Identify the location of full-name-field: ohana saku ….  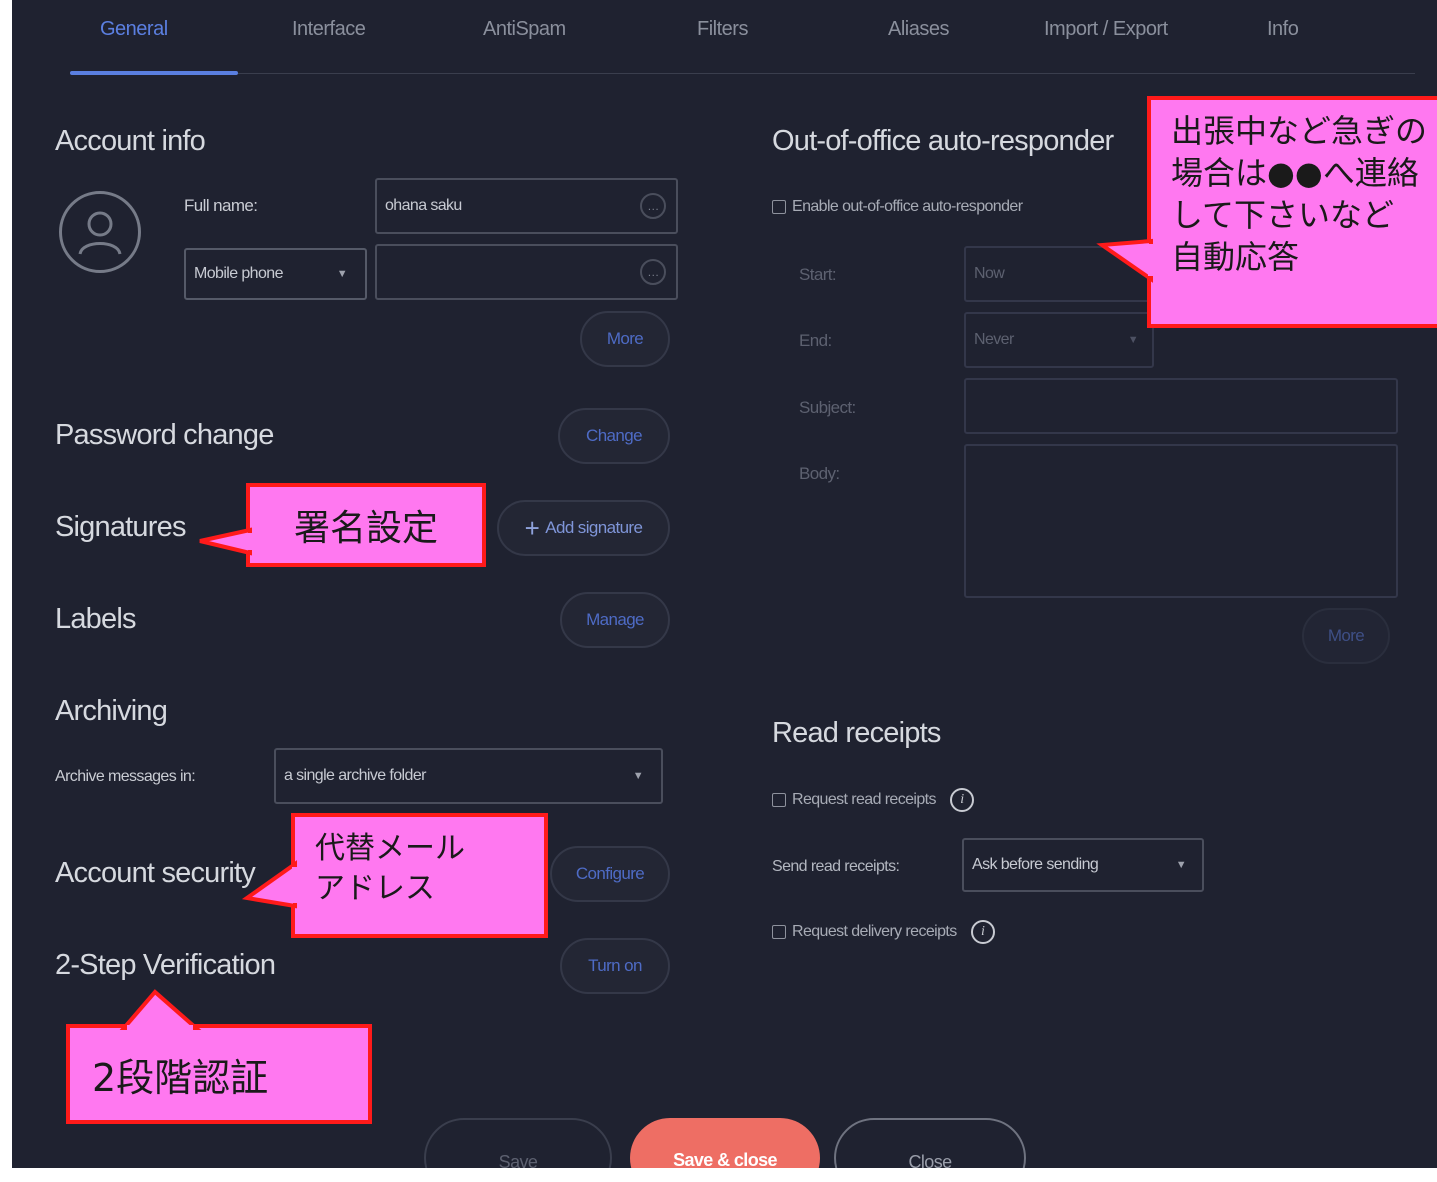
(526, 206).